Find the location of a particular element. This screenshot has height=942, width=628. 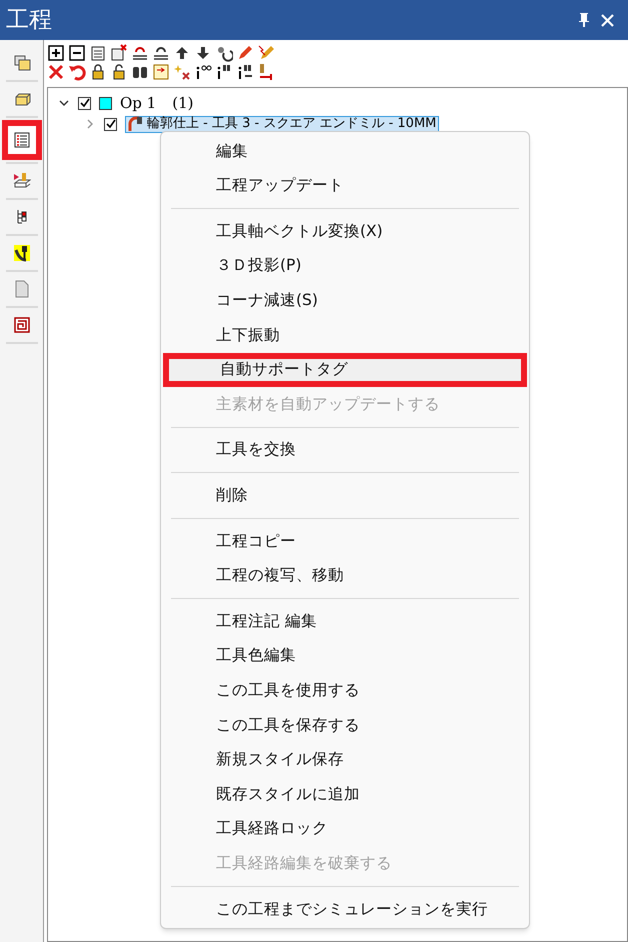

menu-item: この工具を使用する is located at coordinates (345, 690).